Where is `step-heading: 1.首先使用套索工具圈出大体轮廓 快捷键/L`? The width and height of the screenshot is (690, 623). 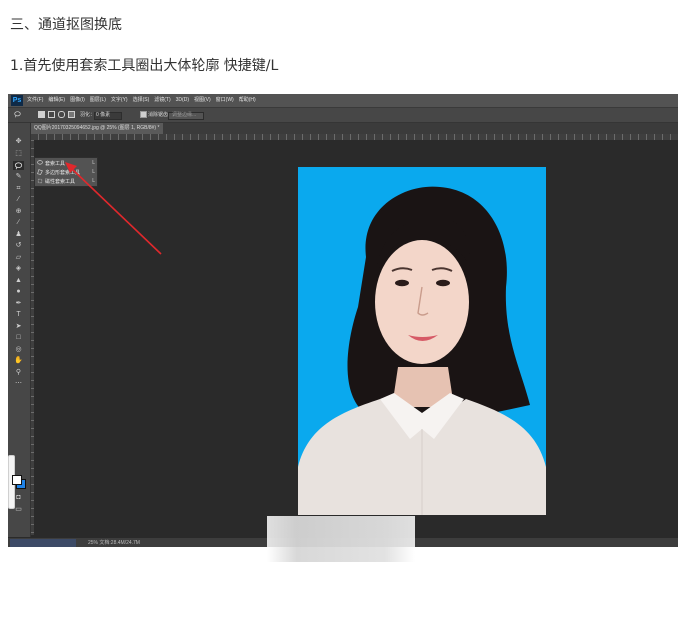
step-heading: 1.首先使用套索工具圈出大体轮廓 快捷键/L is located at coordinates (144, 66).